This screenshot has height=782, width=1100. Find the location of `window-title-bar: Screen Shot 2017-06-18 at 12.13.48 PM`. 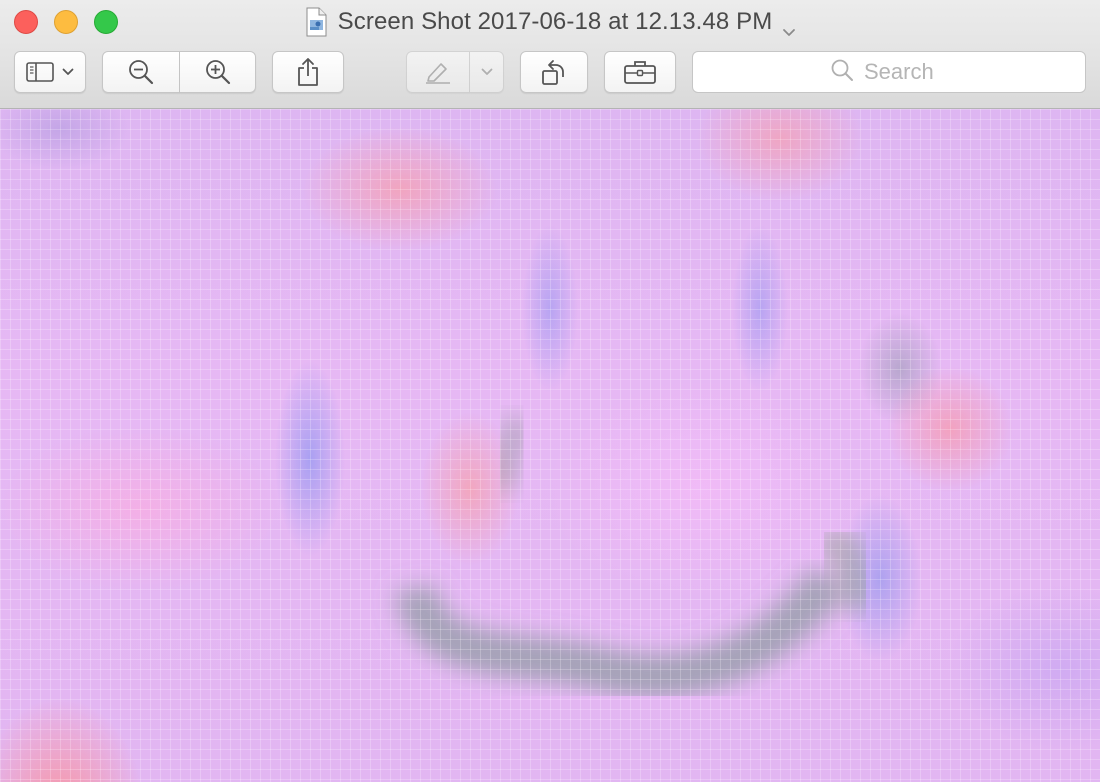

window-title-bar: Screen Shot 2017-06-18 at 12.13.48 PM is located at coordinates (550, 22).